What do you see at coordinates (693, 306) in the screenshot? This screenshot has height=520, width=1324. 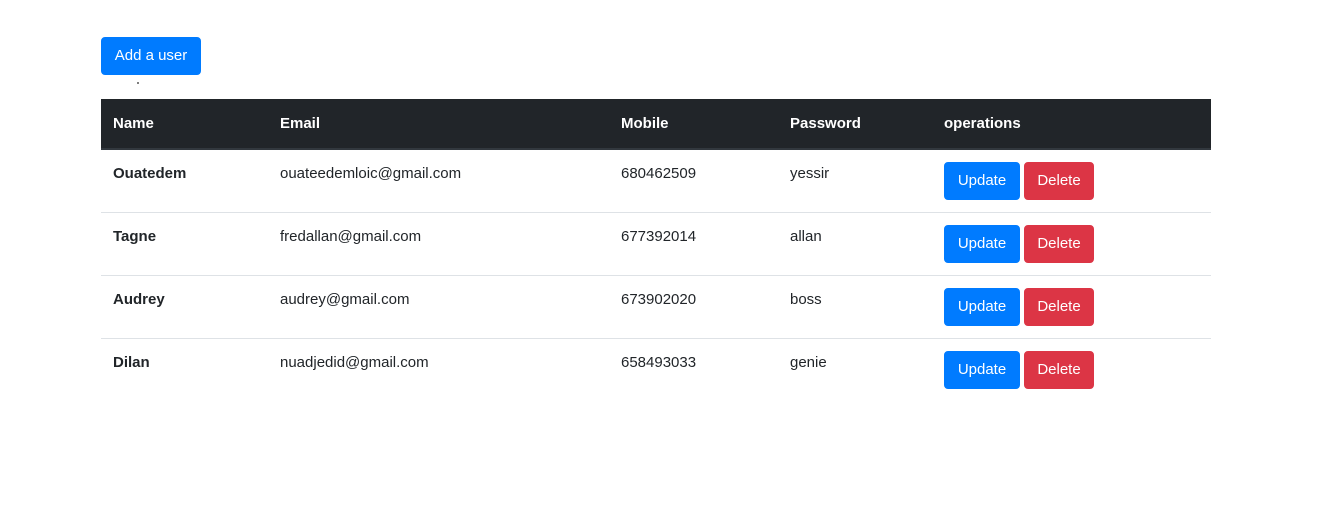 I see `cell-mobile: 673902020` at bounding box center [693, 306].